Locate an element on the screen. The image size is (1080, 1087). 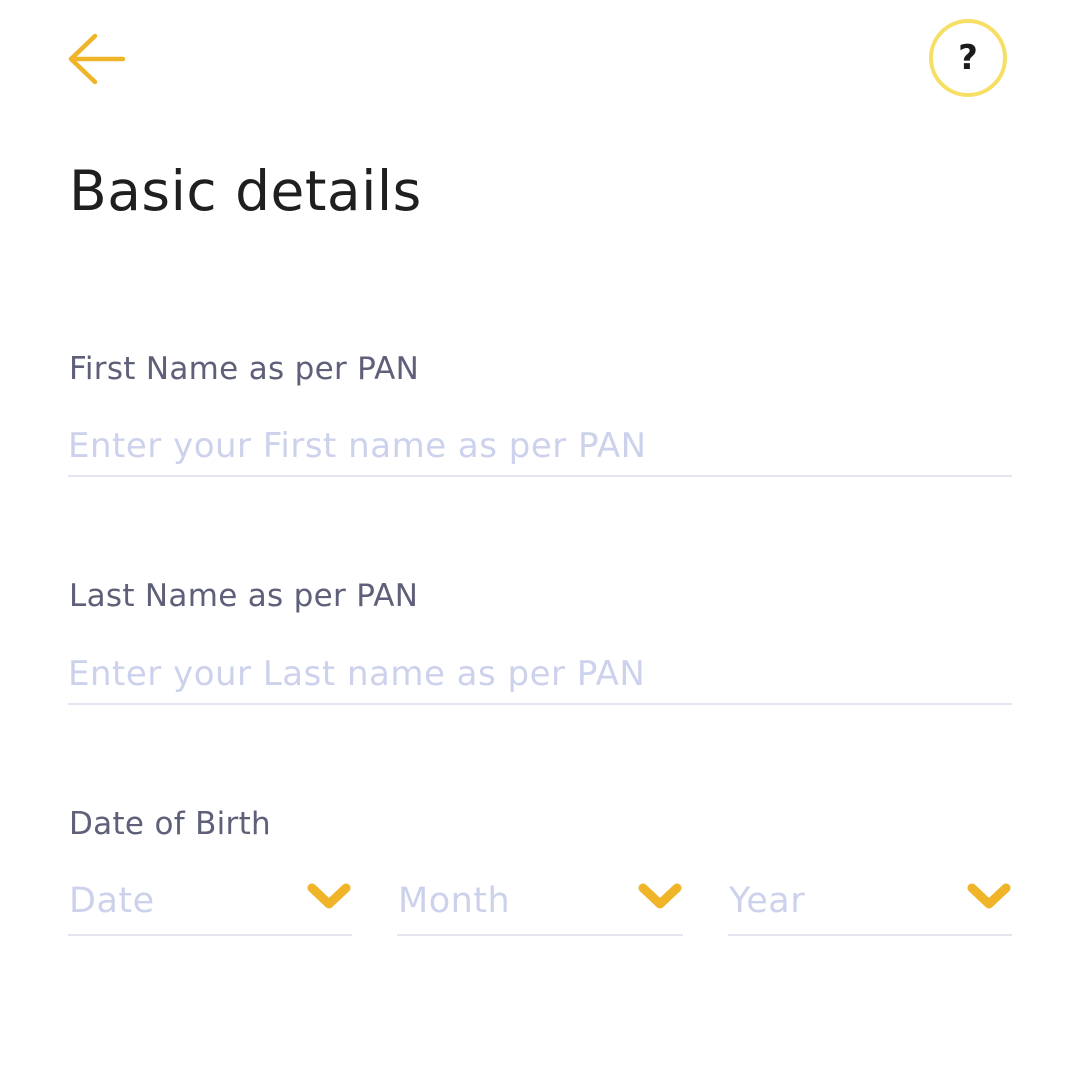
month-select: Month is located at coordinates (540, 902).